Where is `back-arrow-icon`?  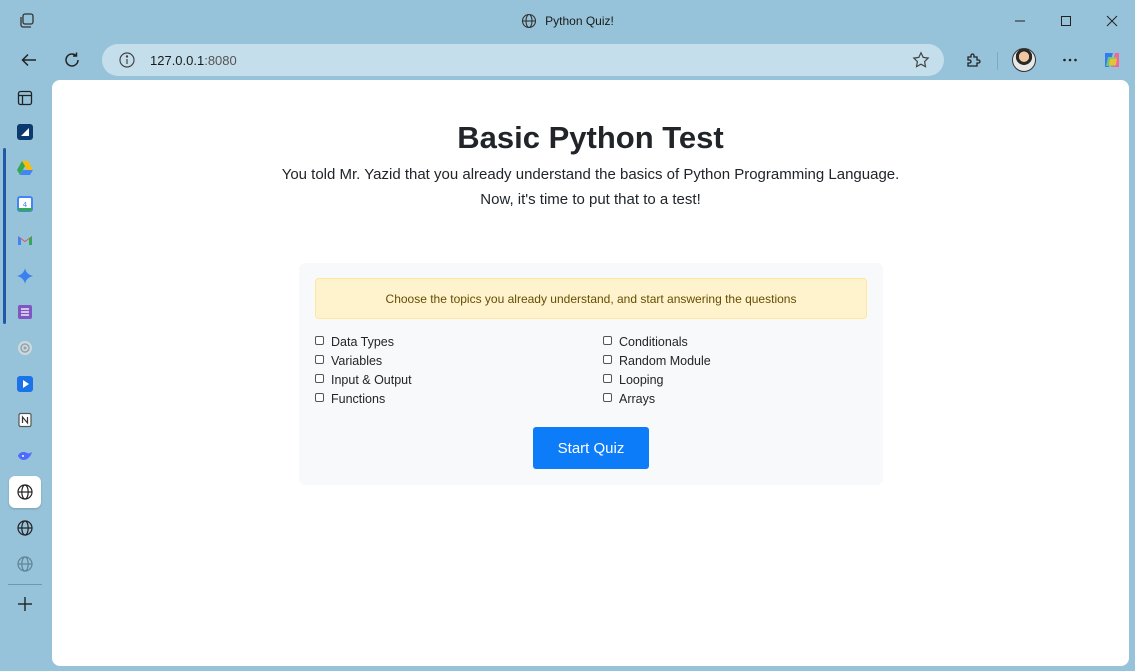 back-arrow-icon is located at coordinates (28, 60).